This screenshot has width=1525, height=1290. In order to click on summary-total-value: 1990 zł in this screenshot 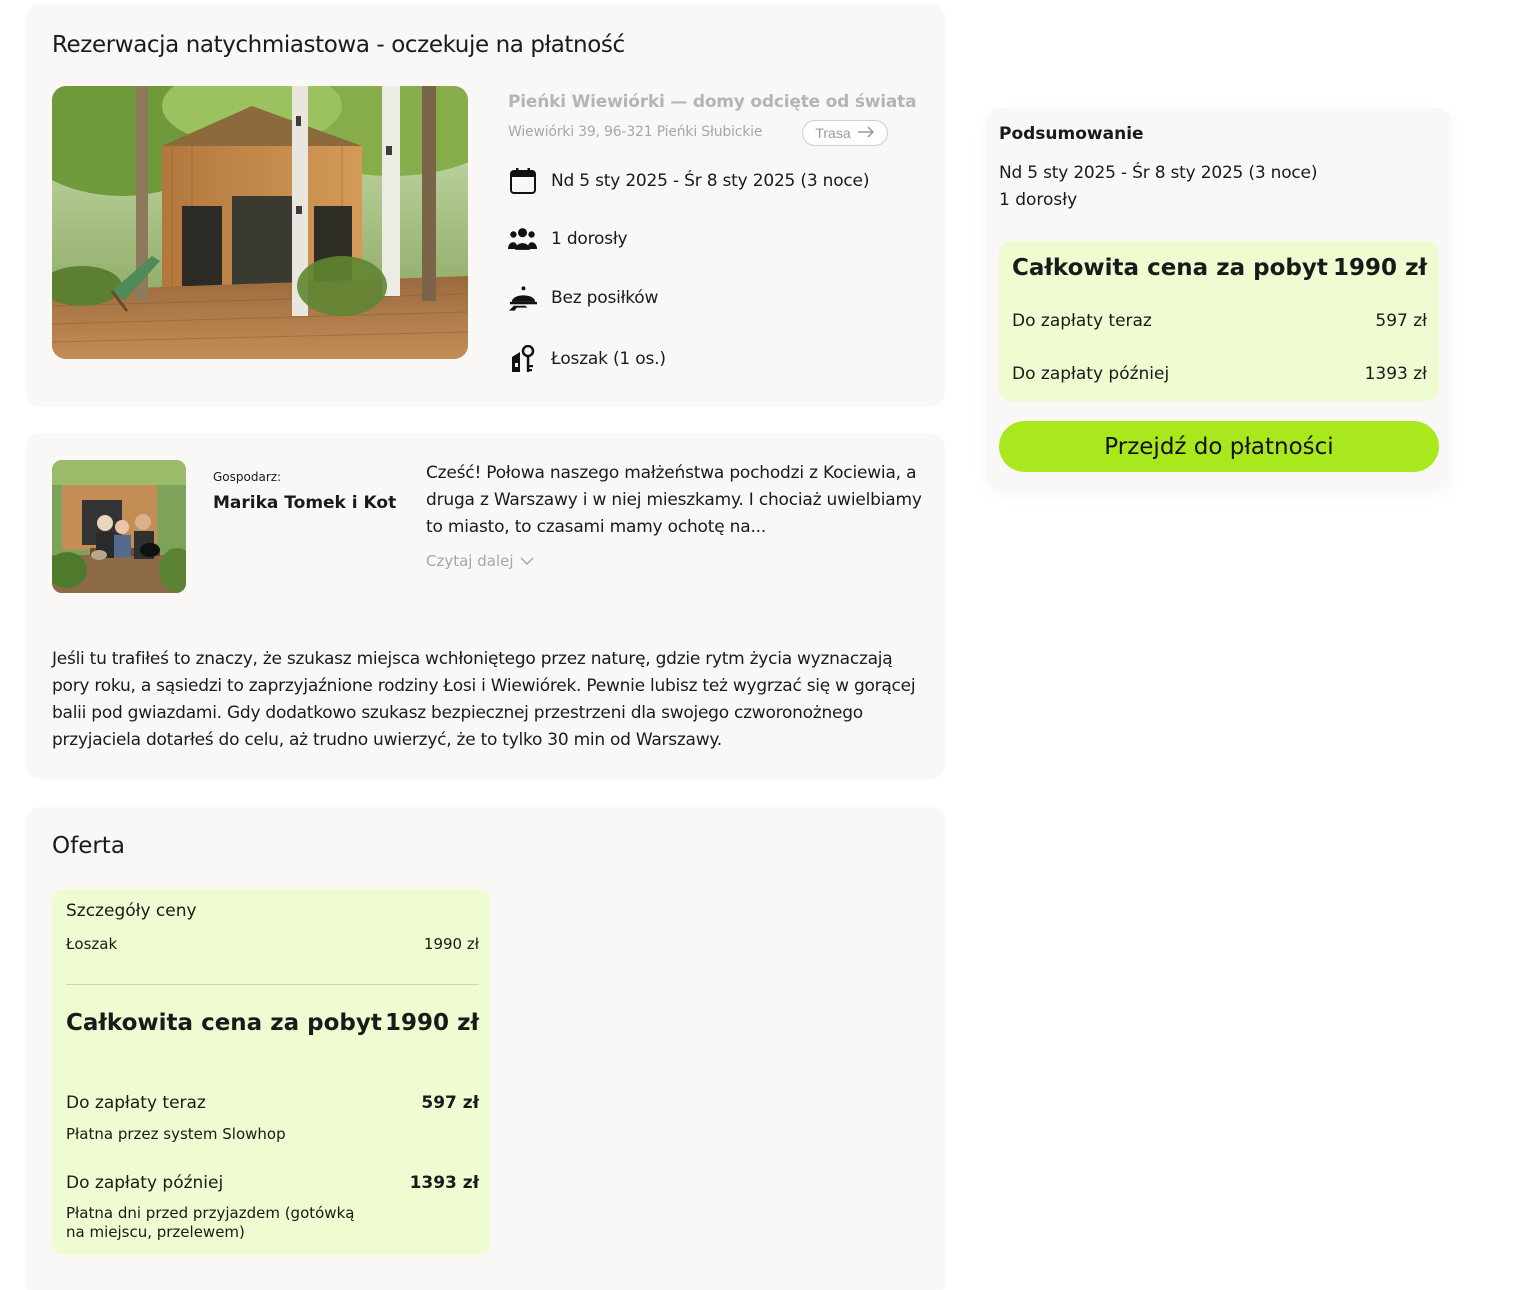, I will do `click(1380, 268)`.